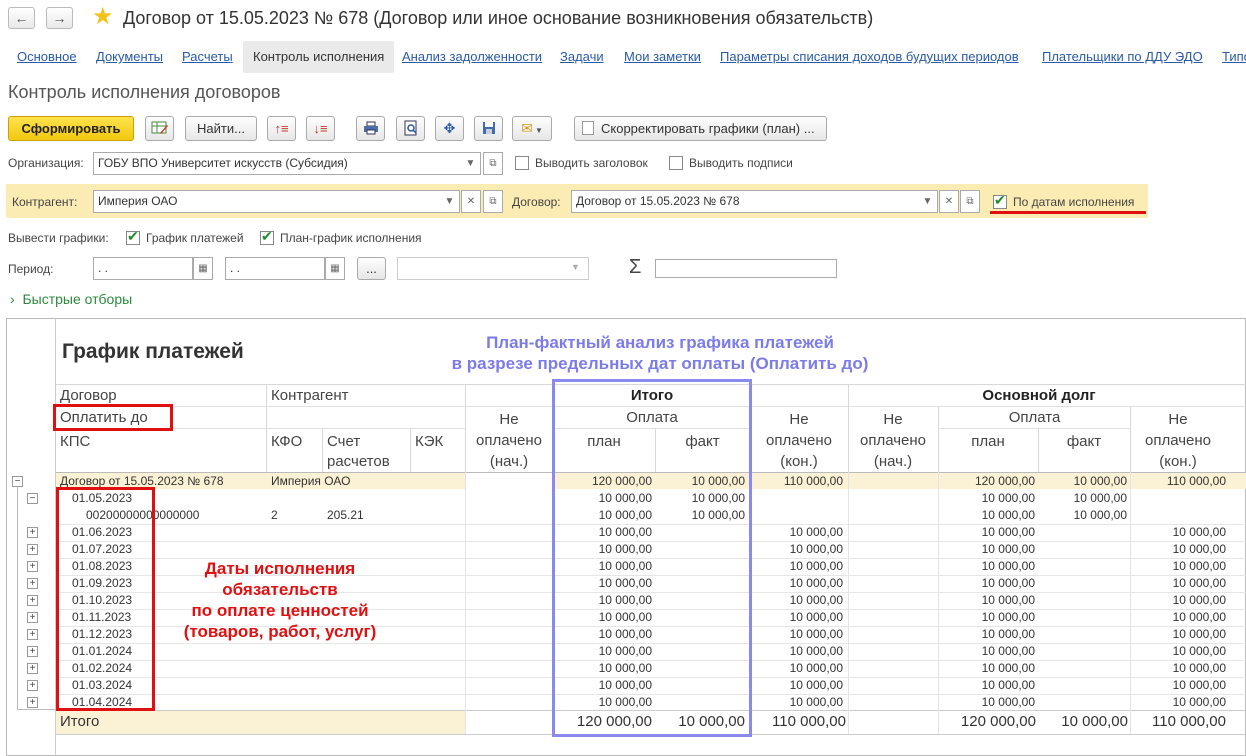 This screenshot has width=1246, height=756. What do you see at coordinates (80, 721) in the screenshot?
I see `total-row-label: Итого` at bounding box center [80, 721].